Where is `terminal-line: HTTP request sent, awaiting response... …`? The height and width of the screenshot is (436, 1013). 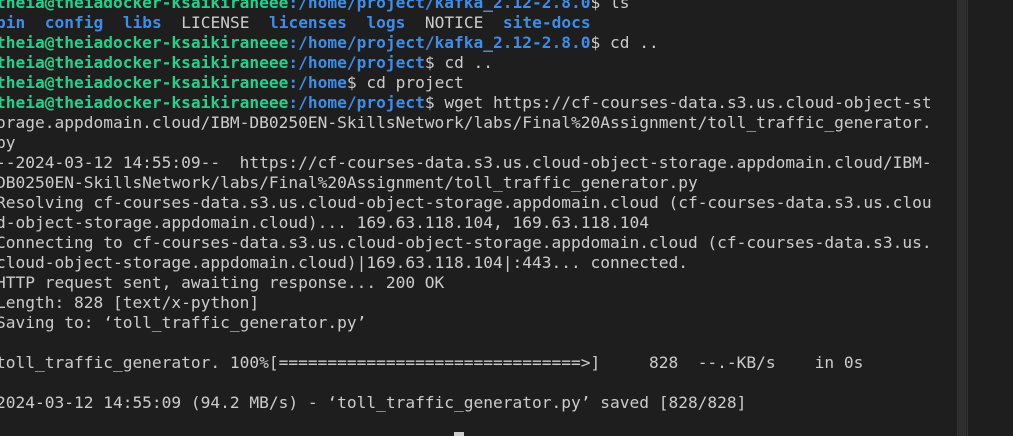 terminal-line: HTTP request sent, awaiting response... … is located at coordinates (222, 282).